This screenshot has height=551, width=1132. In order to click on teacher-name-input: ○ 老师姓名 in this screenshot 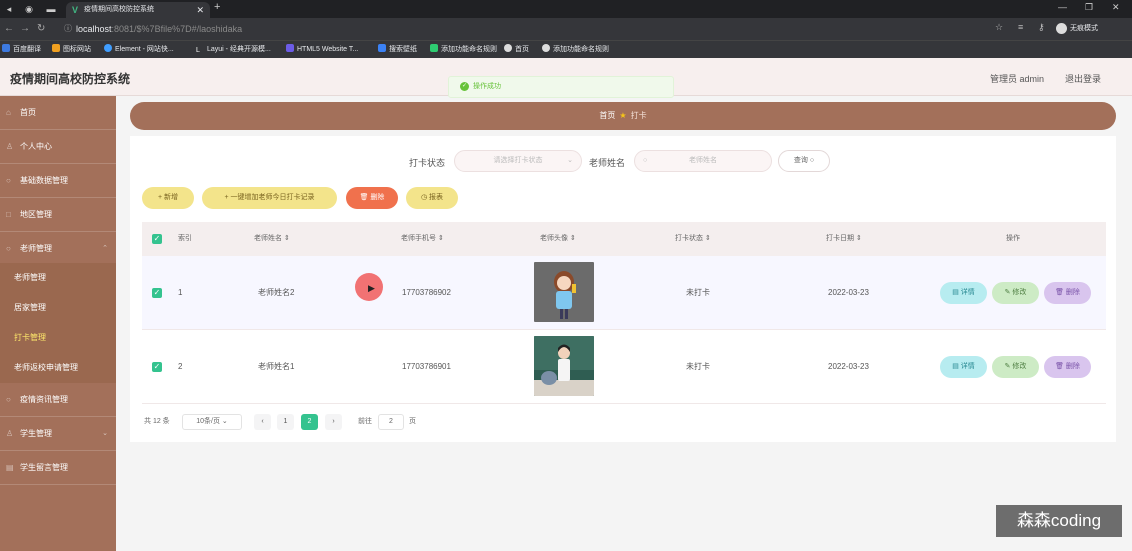, I will do `click(703, 161)`.